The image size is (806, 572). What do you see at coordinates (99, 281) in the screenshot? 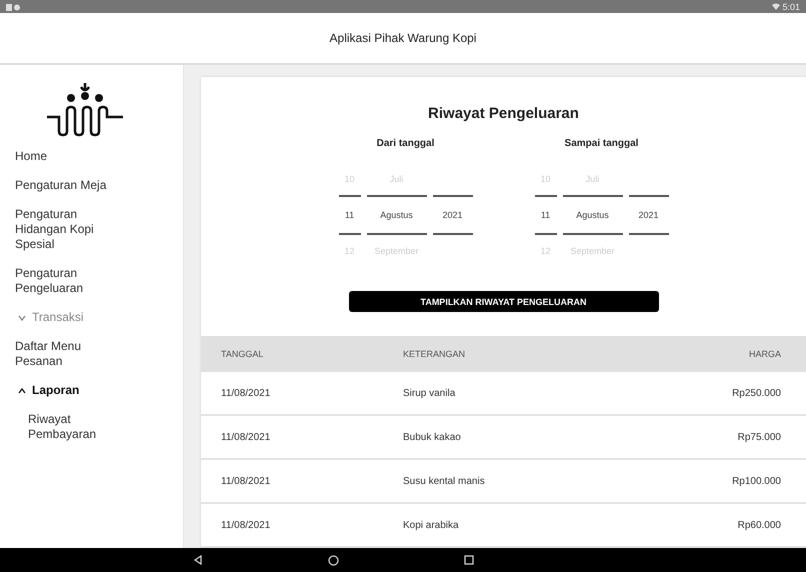
I see `nav-item: Pengaturan Pengeluaran` at bounding box center [99, 281].